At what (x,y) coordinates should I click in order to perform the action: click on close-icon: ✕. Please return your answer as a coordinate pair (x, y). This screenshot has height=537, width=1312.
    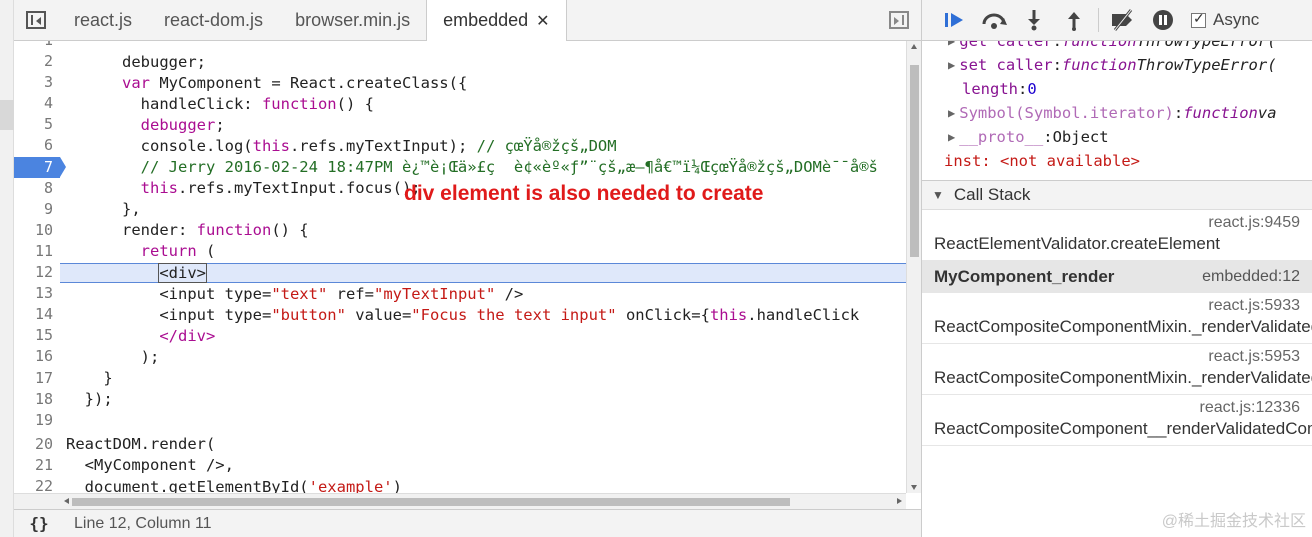
    Looking at the image, I should click on (542, 21).